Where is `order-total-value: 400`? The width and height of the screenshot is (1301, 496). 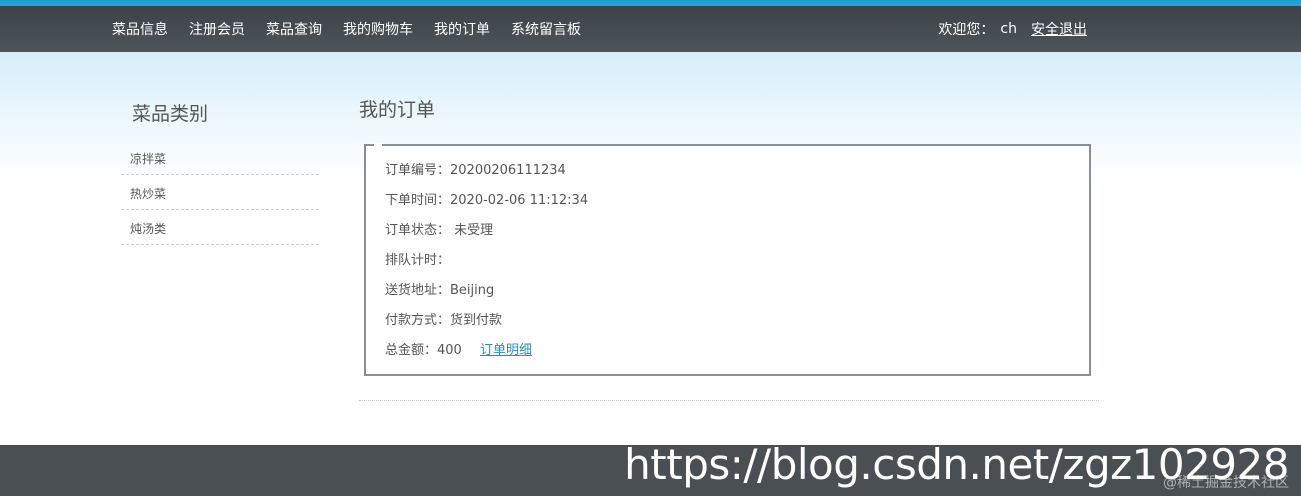
order-total-value: 400 is located at coordinates (449, 350).